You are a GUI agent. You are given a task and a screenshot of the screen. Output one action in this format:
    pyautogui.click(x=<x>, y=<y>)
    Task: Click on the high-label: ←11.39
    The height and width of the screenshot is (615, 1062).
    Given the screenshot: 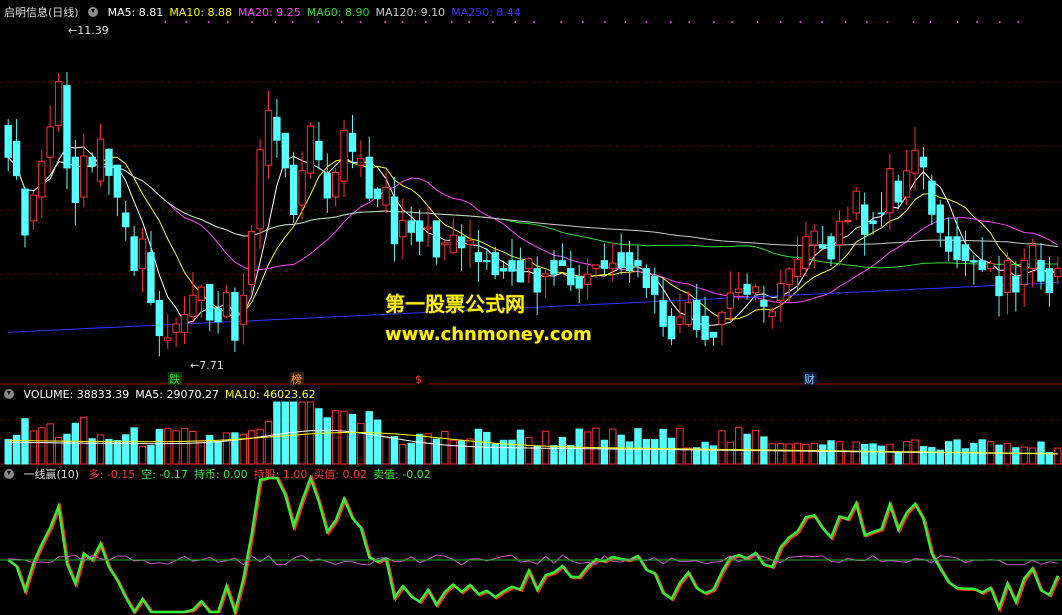 What is the action you would take?
    pyautogui.click(x=88, y=30)
    